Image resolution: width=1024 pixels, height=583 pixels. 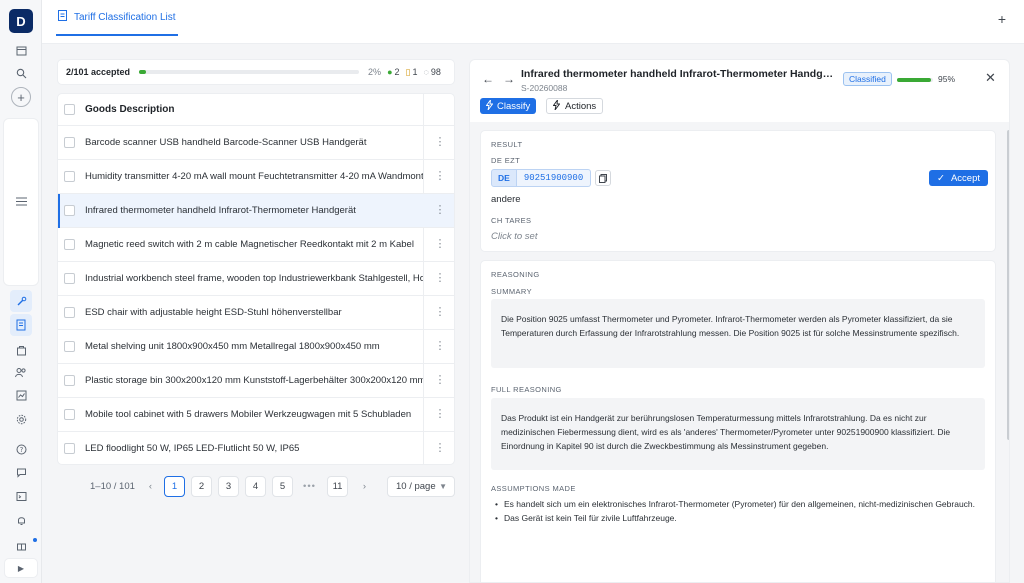 I want to click on new-item-button: +, so click(x=21, y=97).